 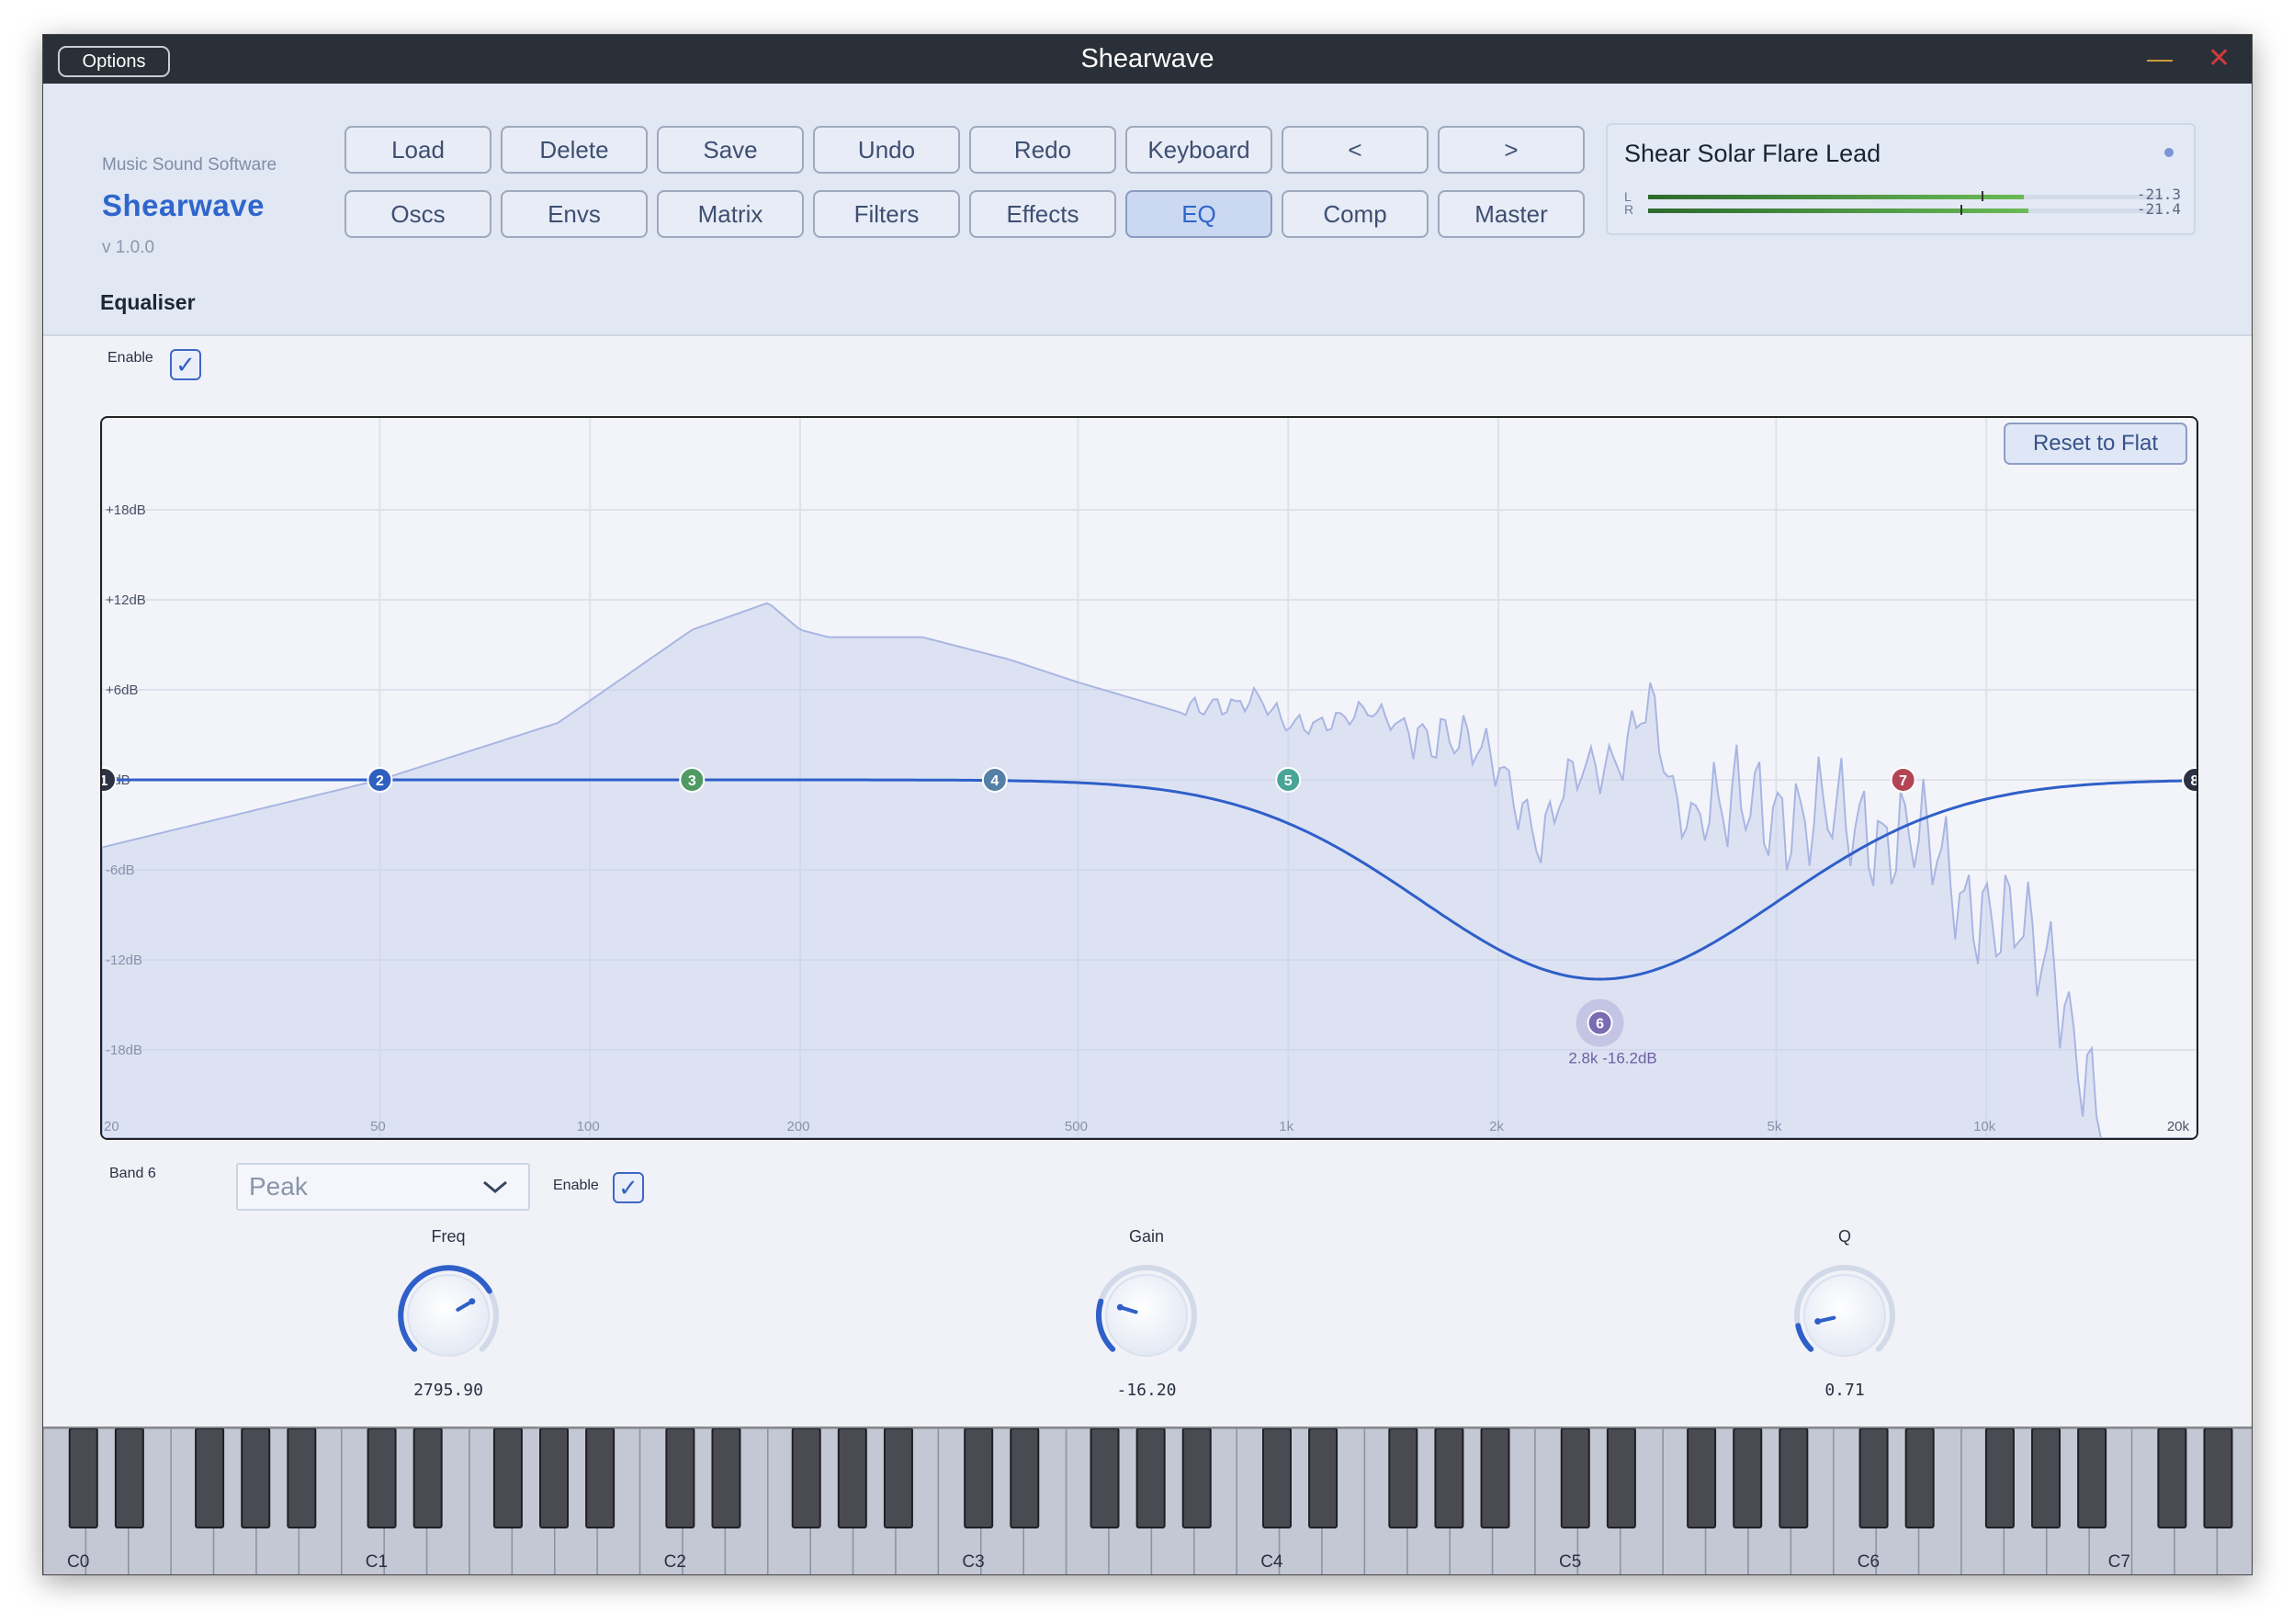 I want to click on gain-knob-value: -16.20, so click(x=1146, y=1390).